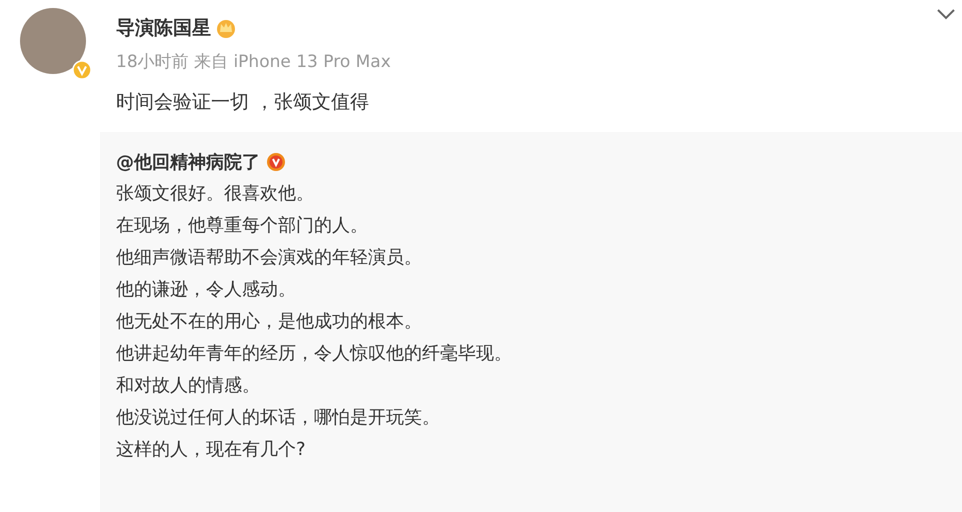  Describe the element at coordinates (188, 386) in the screenshot. I see `repost-text-line: 和对故人的情感。` at that location.